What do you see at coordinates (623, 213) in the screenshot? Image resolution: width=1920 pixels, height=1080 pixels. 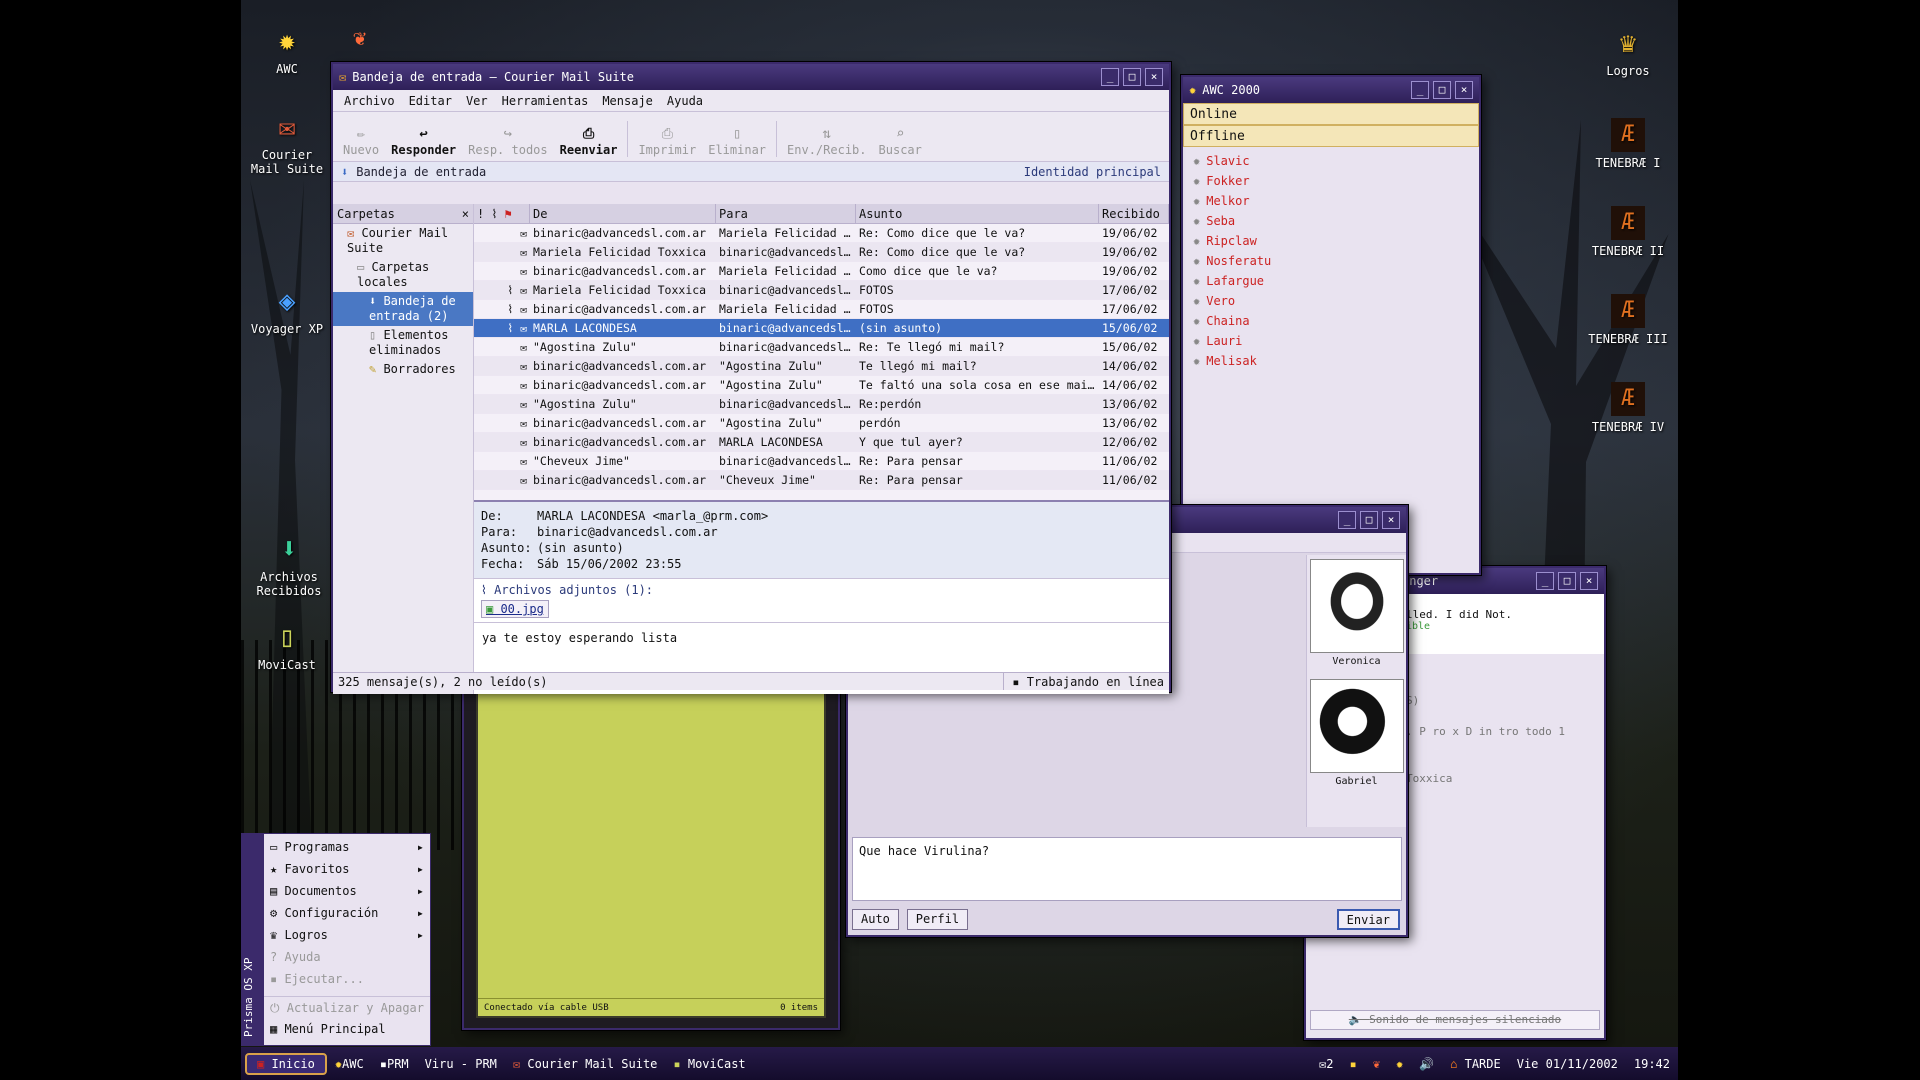 I see `column-from: De` at bounding box center [623, 213].